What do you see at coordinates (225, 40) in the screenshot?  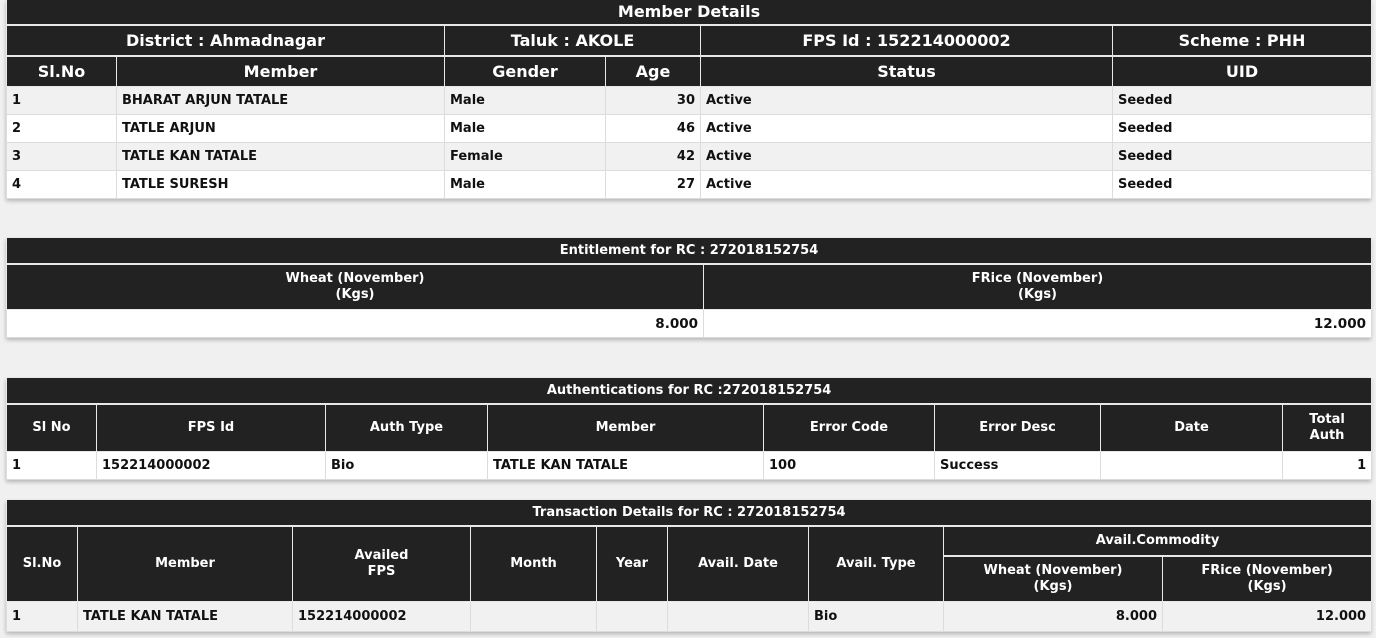 I see `district-header: District : Ahmadnagar` at bounding box center [225, 40].